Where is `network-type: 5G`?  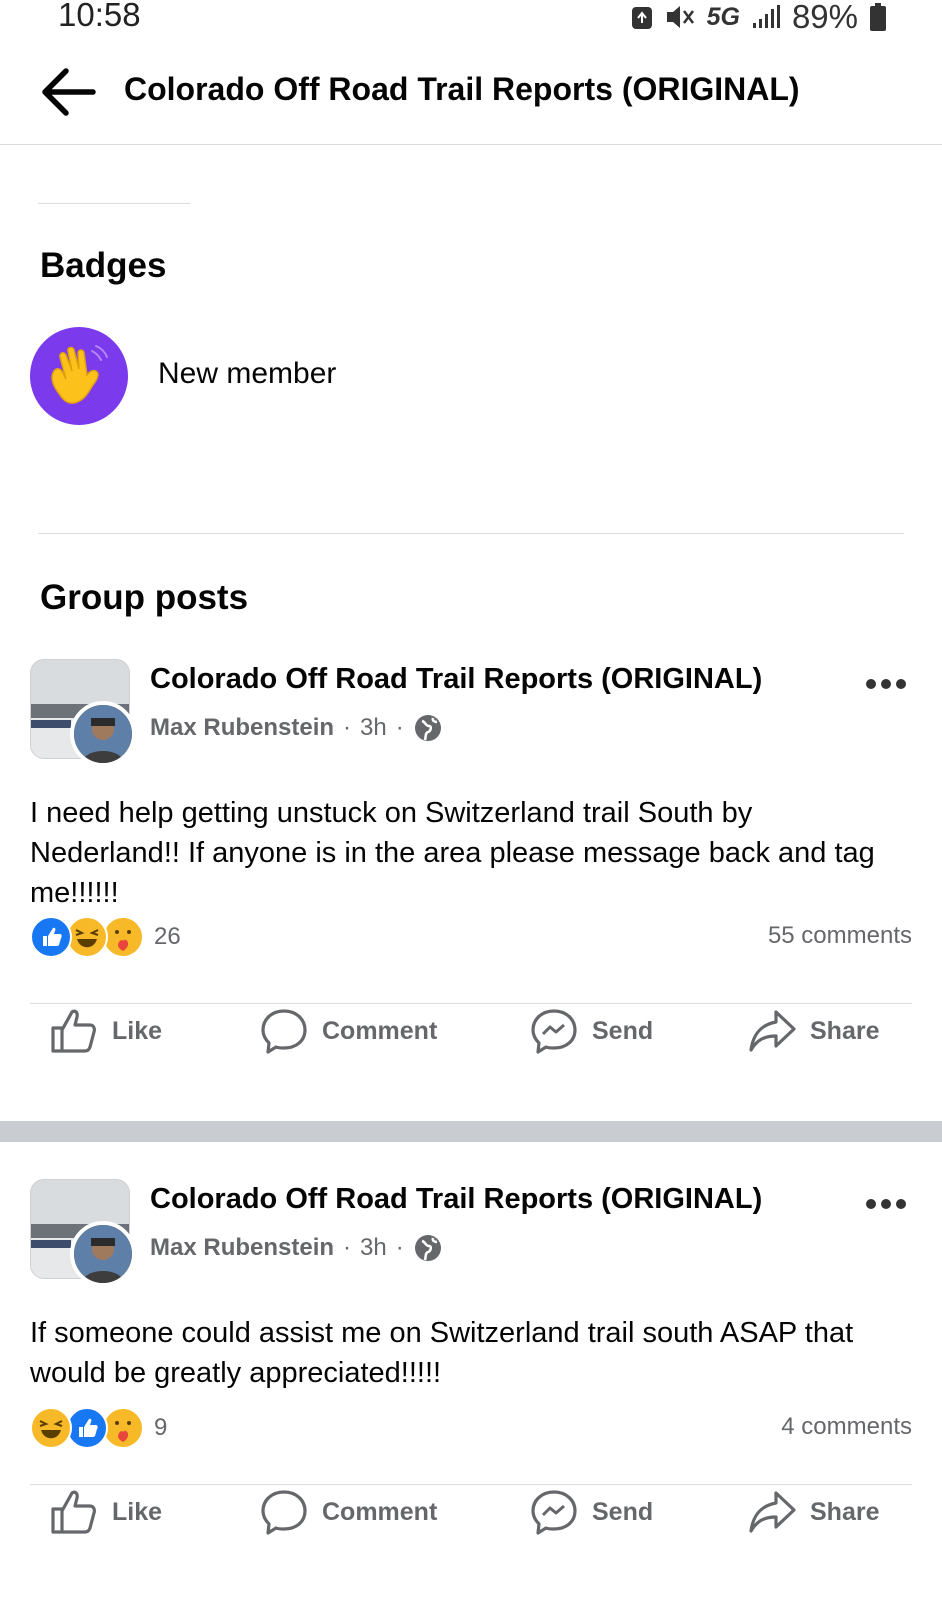 network-type: 5G is located at coordinates (723, 16).